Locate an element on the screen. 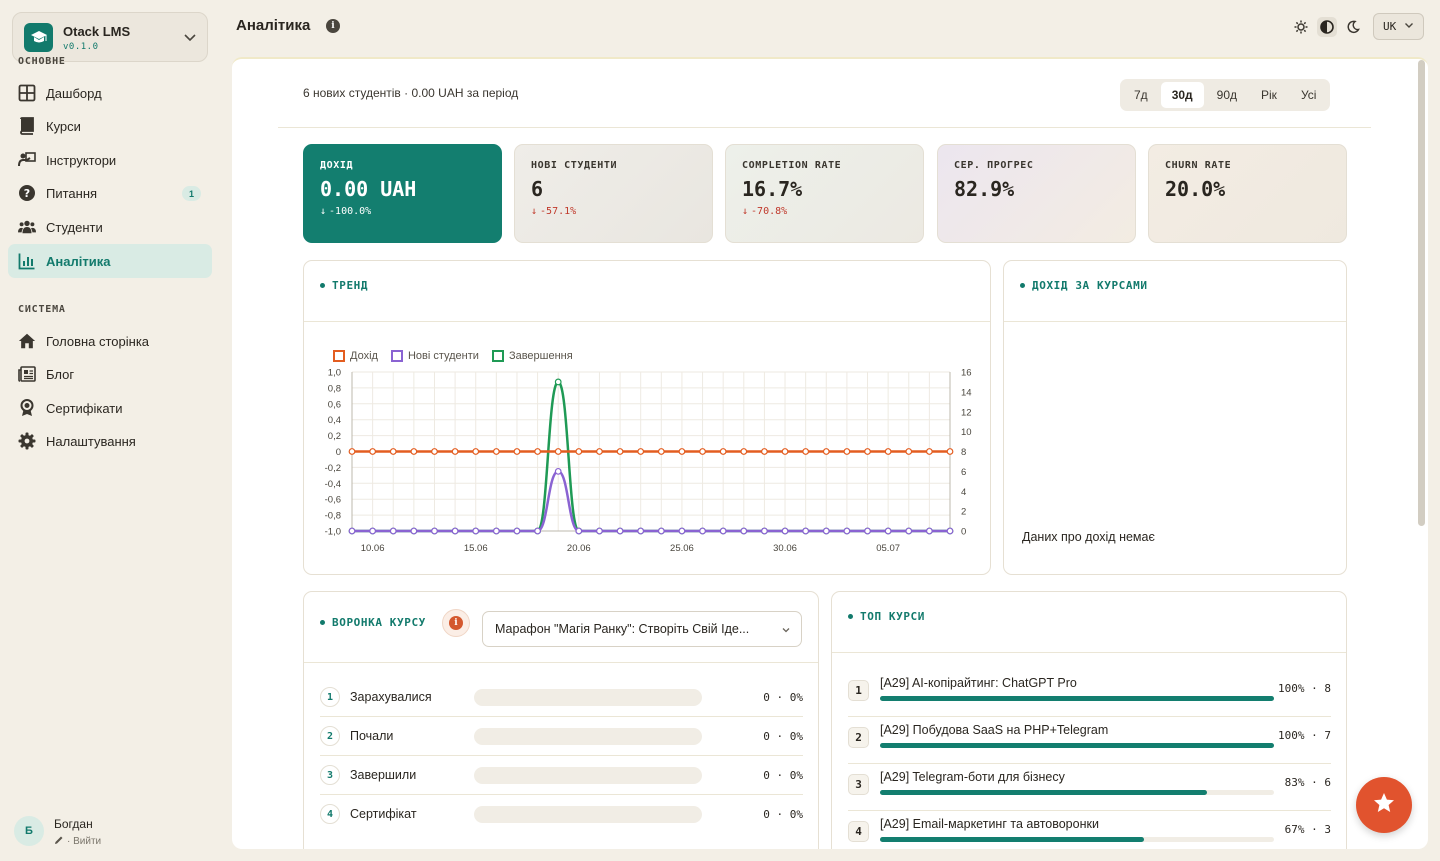  app-switcher: Otack LMS v0.1.0 is located at coordinates (110, 37).